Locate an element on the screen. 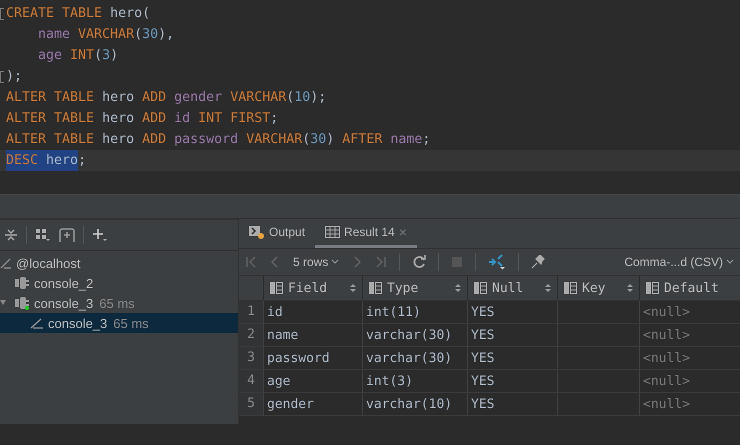 The image size is (740, 445). tree-item: @localhost is located at coordinates (119, 263).